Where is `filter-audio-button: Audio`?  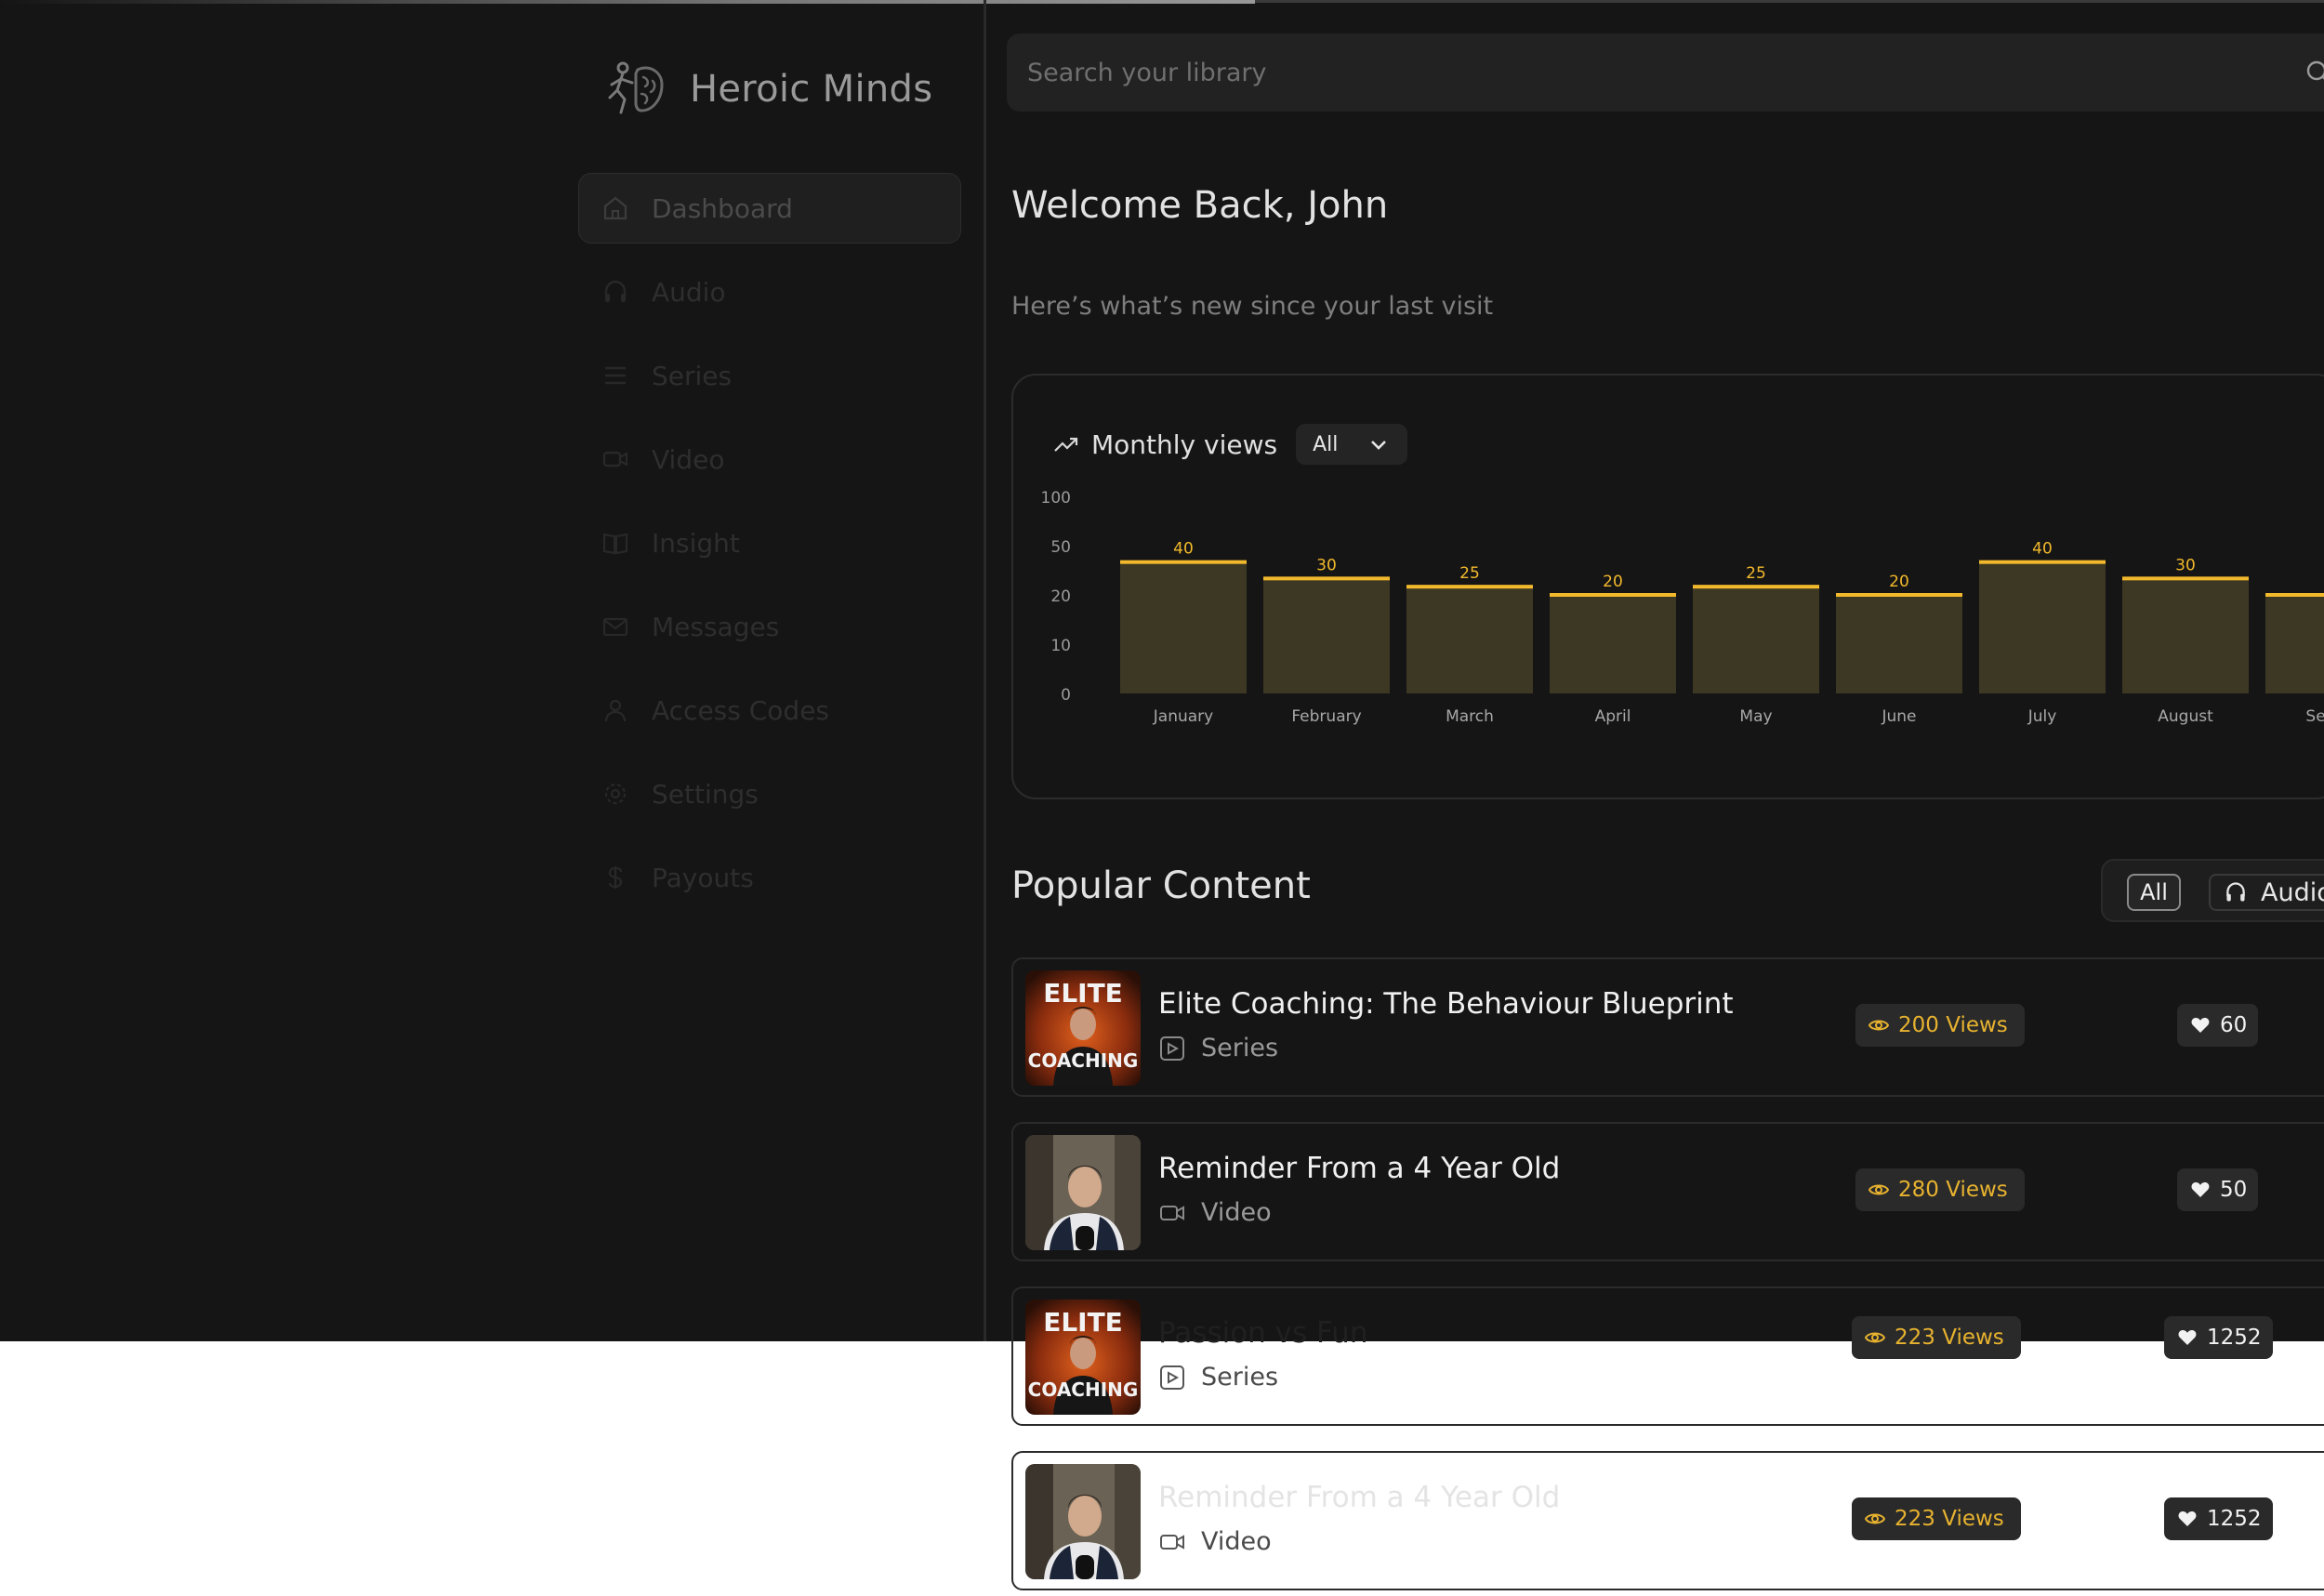
filter-audio-button: Audio is located at coordinates (2266, 893).